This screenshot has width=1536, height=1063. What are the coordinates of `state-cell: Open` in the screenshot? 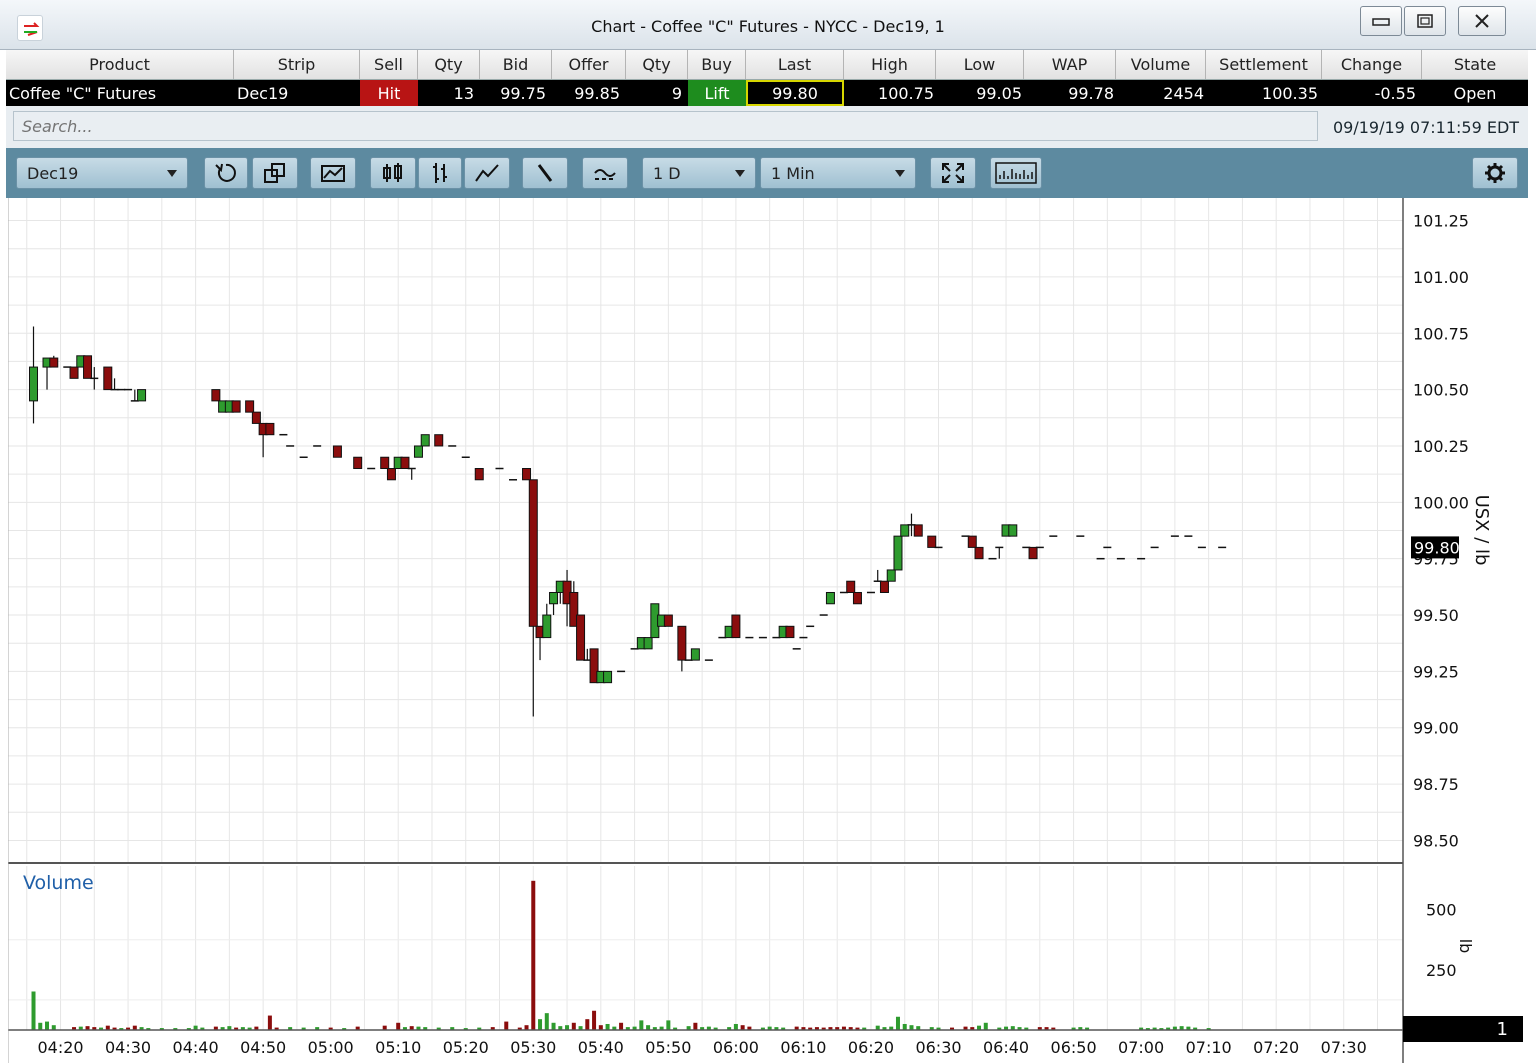 It's located at (1475, 93).